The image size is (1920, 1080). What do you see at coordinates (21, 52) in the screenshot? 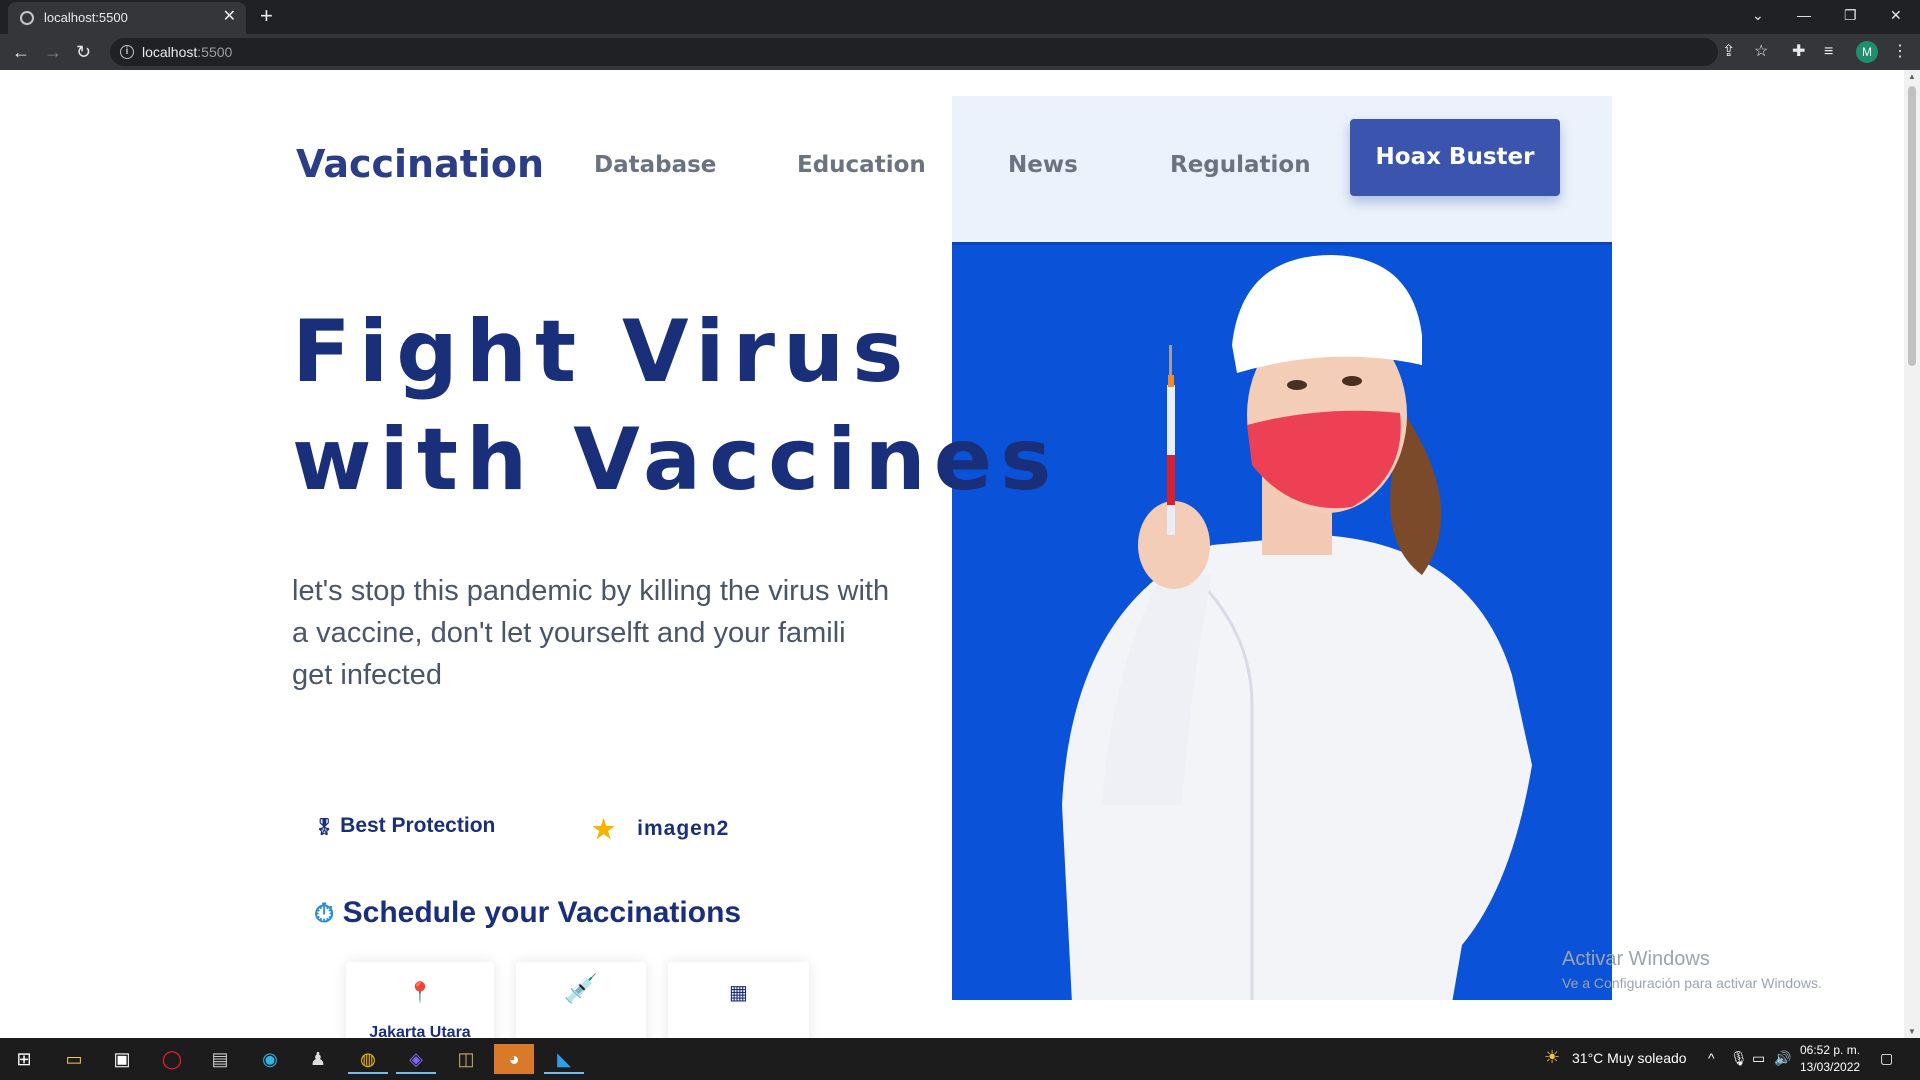
I see `back-icon: ←` at bounding box center [21, 52].